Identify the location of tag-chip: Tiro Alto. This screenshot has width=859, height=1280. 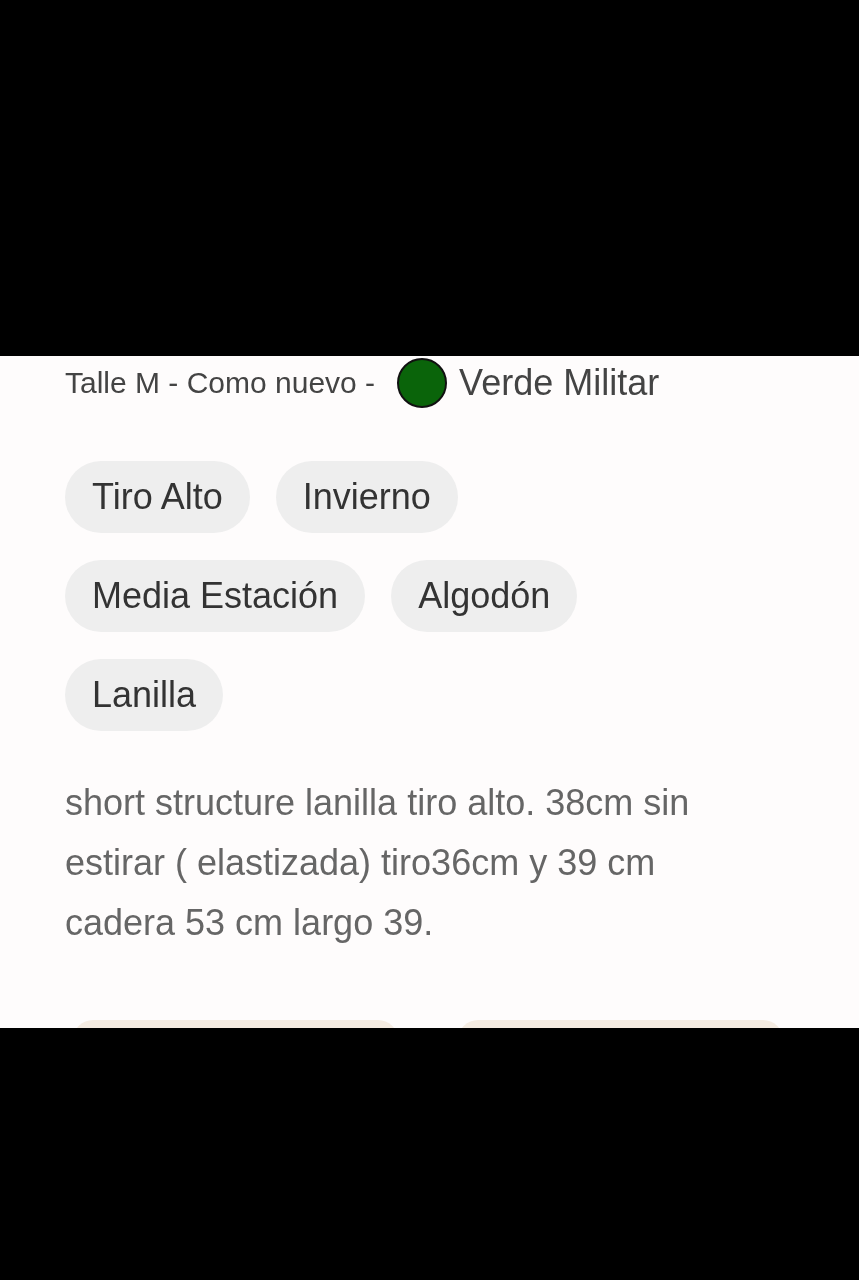
(157, 497).